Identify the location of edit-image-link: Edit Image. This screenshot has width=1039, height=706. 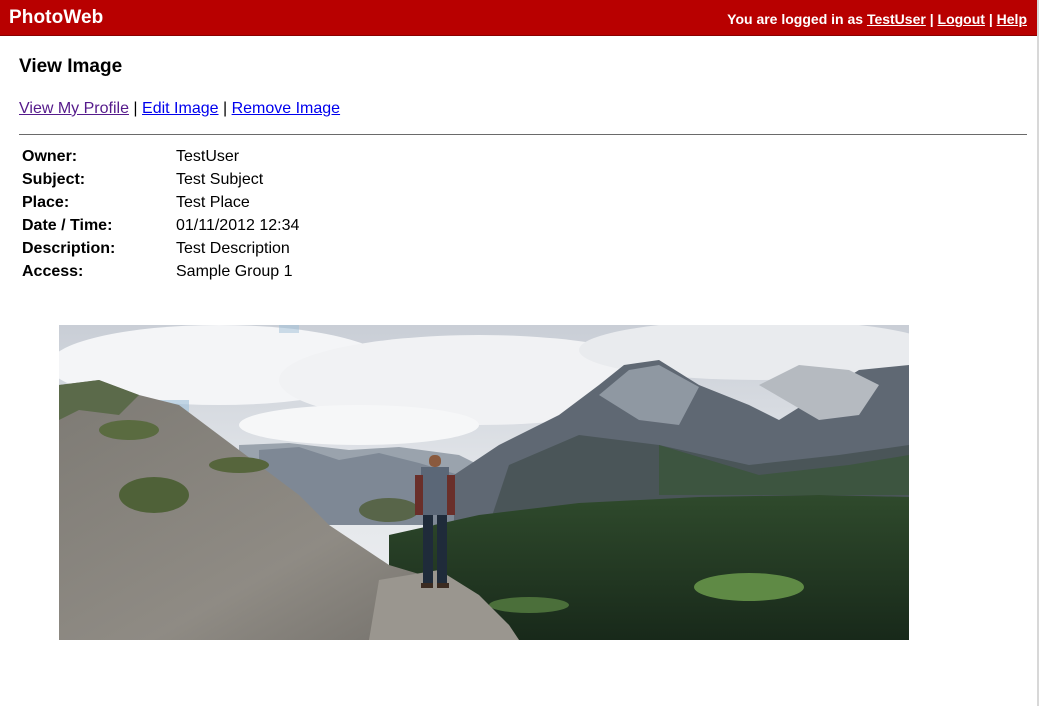
(180, 108).